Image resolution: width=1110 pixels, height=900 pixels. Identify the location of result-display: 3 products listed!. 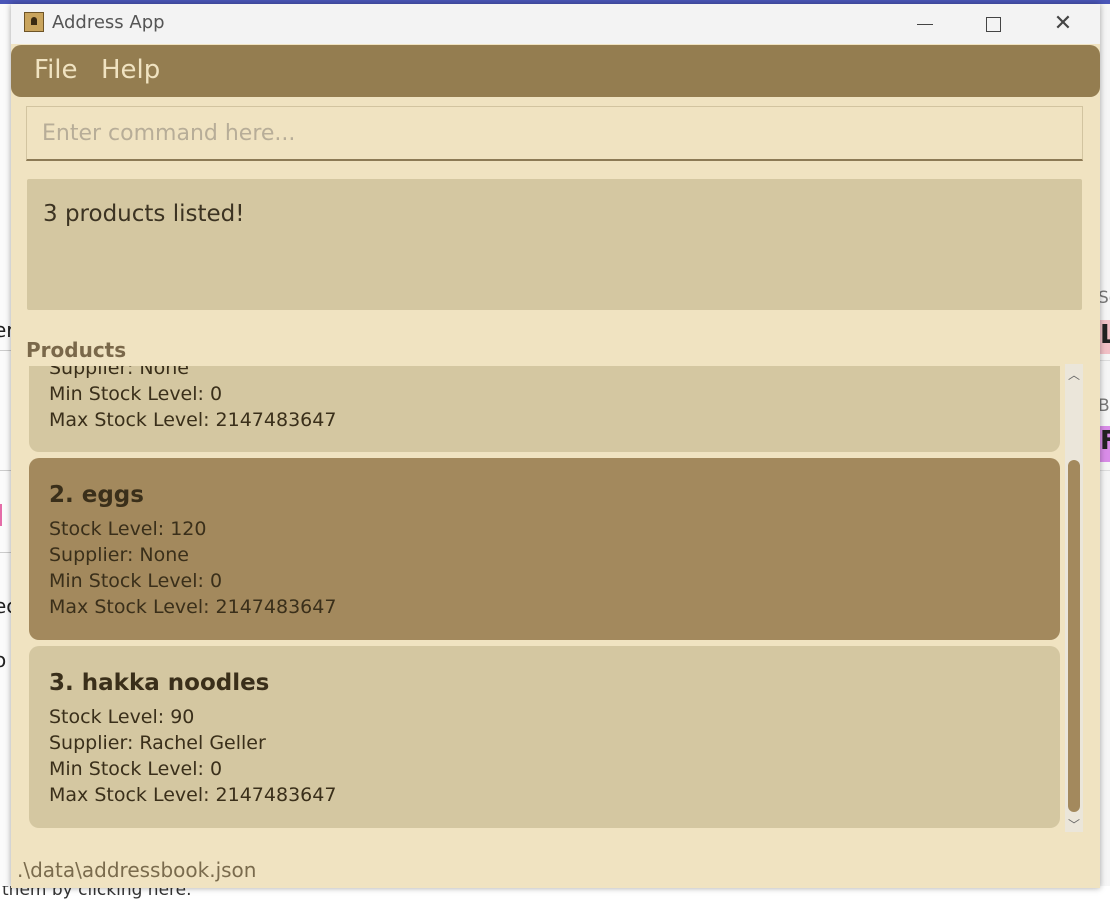
(554, 244).